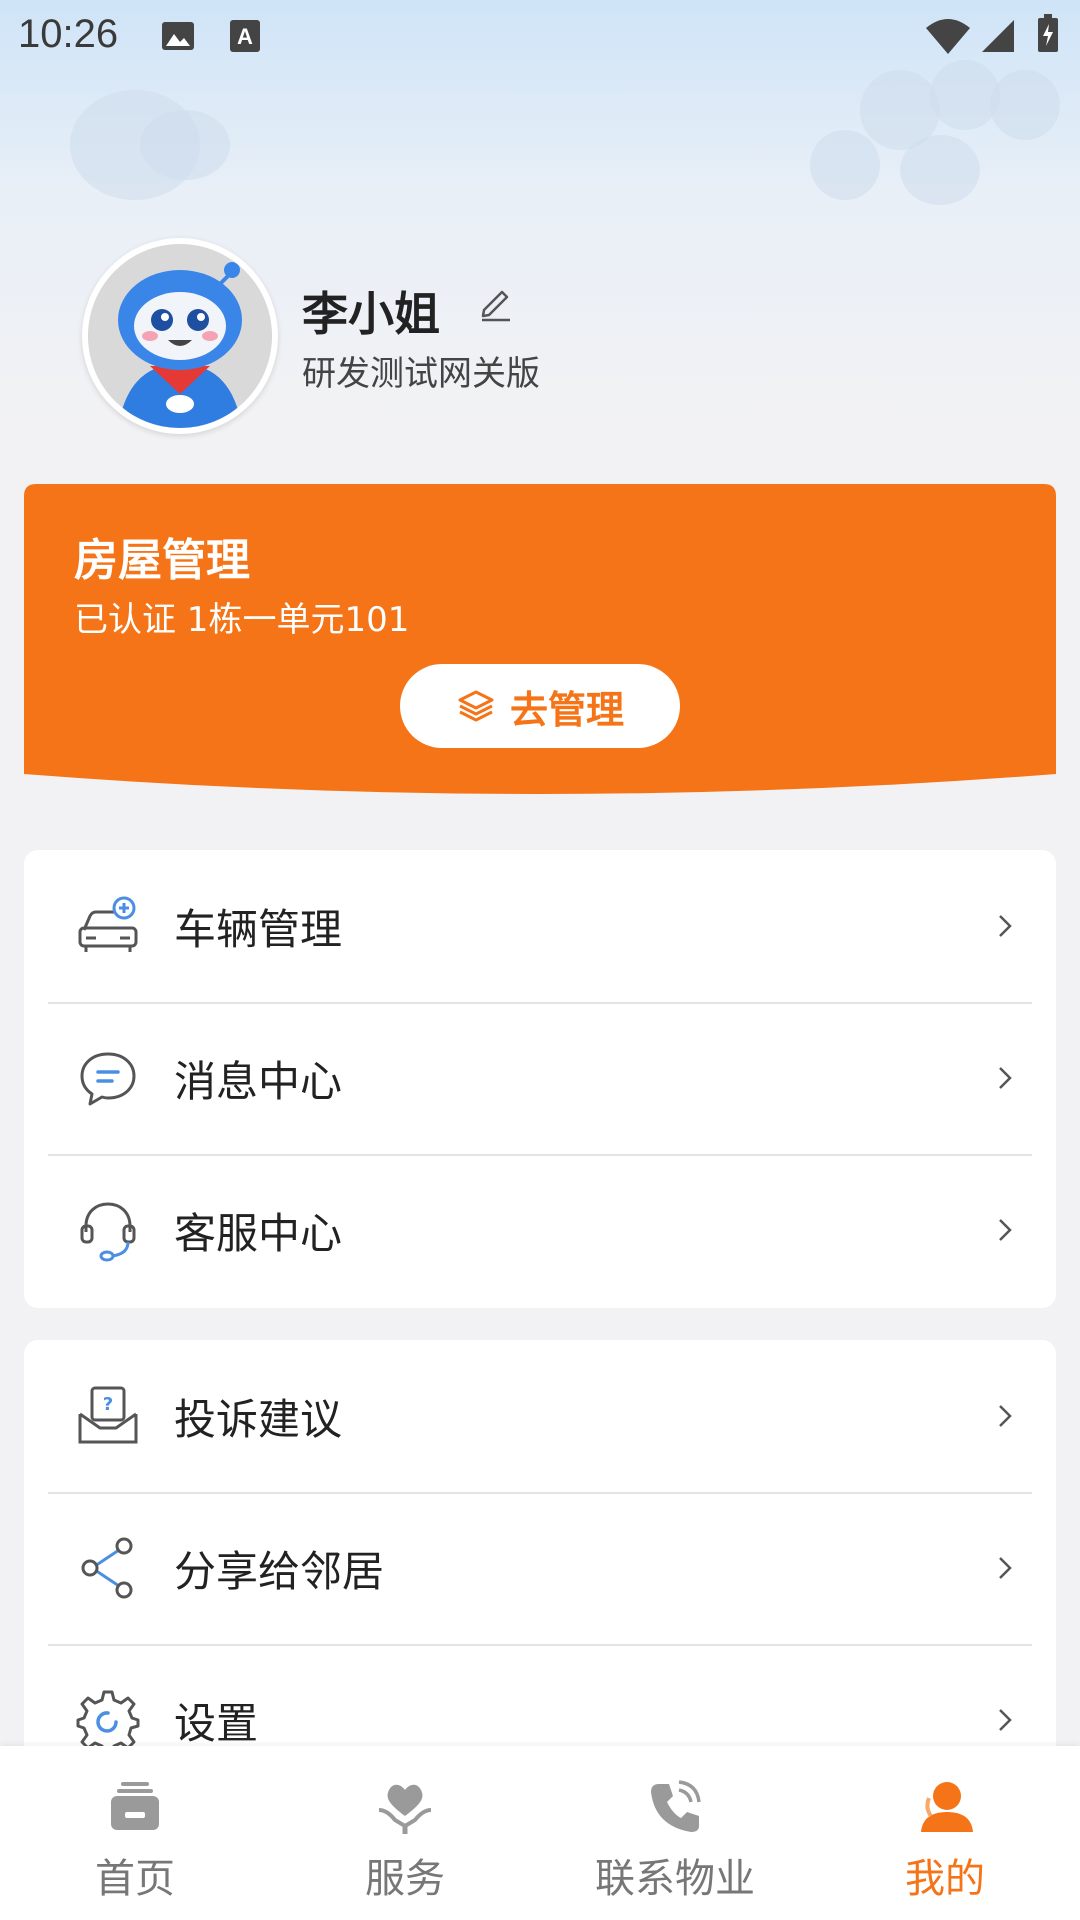  What do you see at coordinates (135, 1806) in the screenshot?
I see `home-icon` at bounding box center [135, 1806].